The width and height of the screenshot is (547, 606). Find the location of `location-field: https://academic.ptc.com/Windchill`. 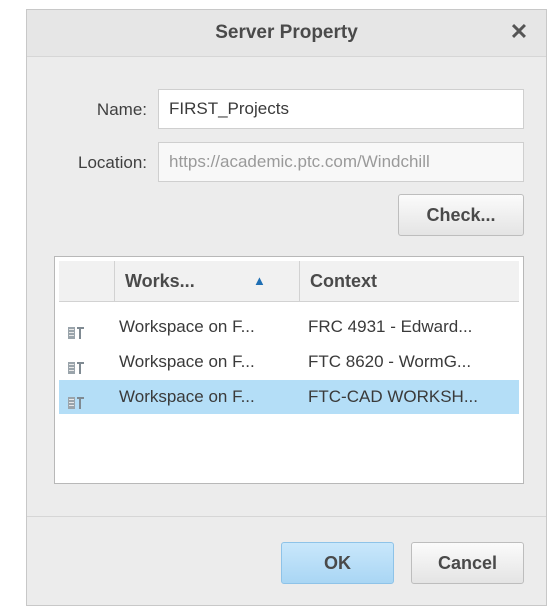

location-field: https://academic.ptc.com/Windchill is located at coordinates (341, 162).